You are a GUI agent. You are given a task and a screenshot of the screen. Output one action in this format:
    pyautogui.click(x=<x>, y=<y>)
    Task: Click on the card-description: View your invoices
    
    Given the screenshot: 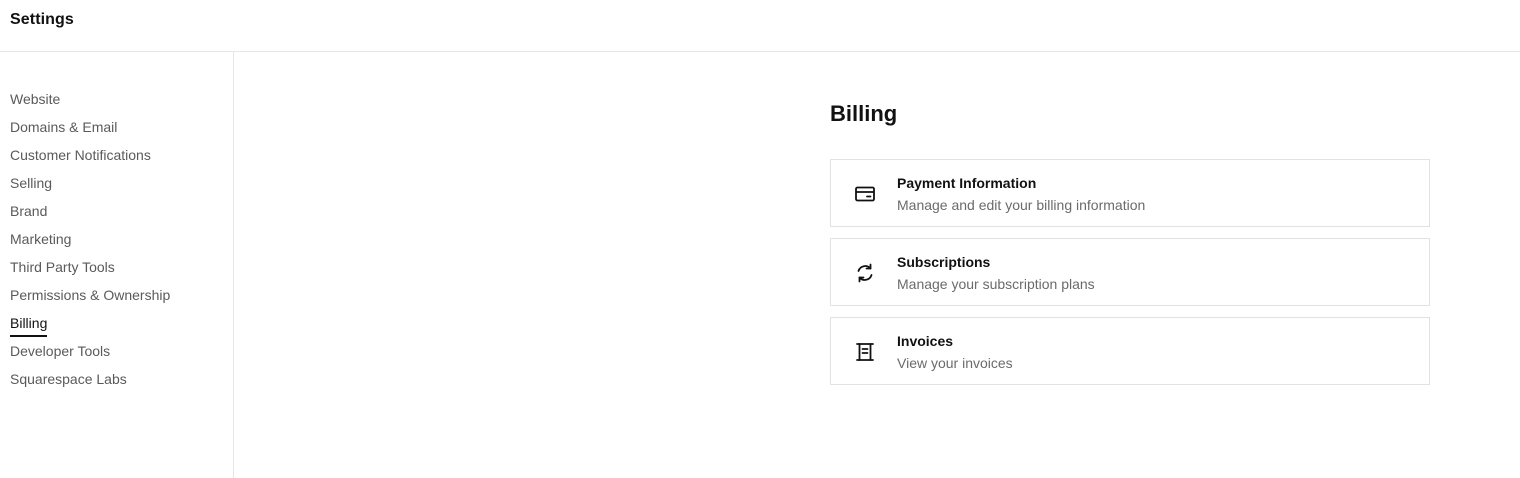 What is the action you would take?
    pyautogui.click(x=955, y=363)
    